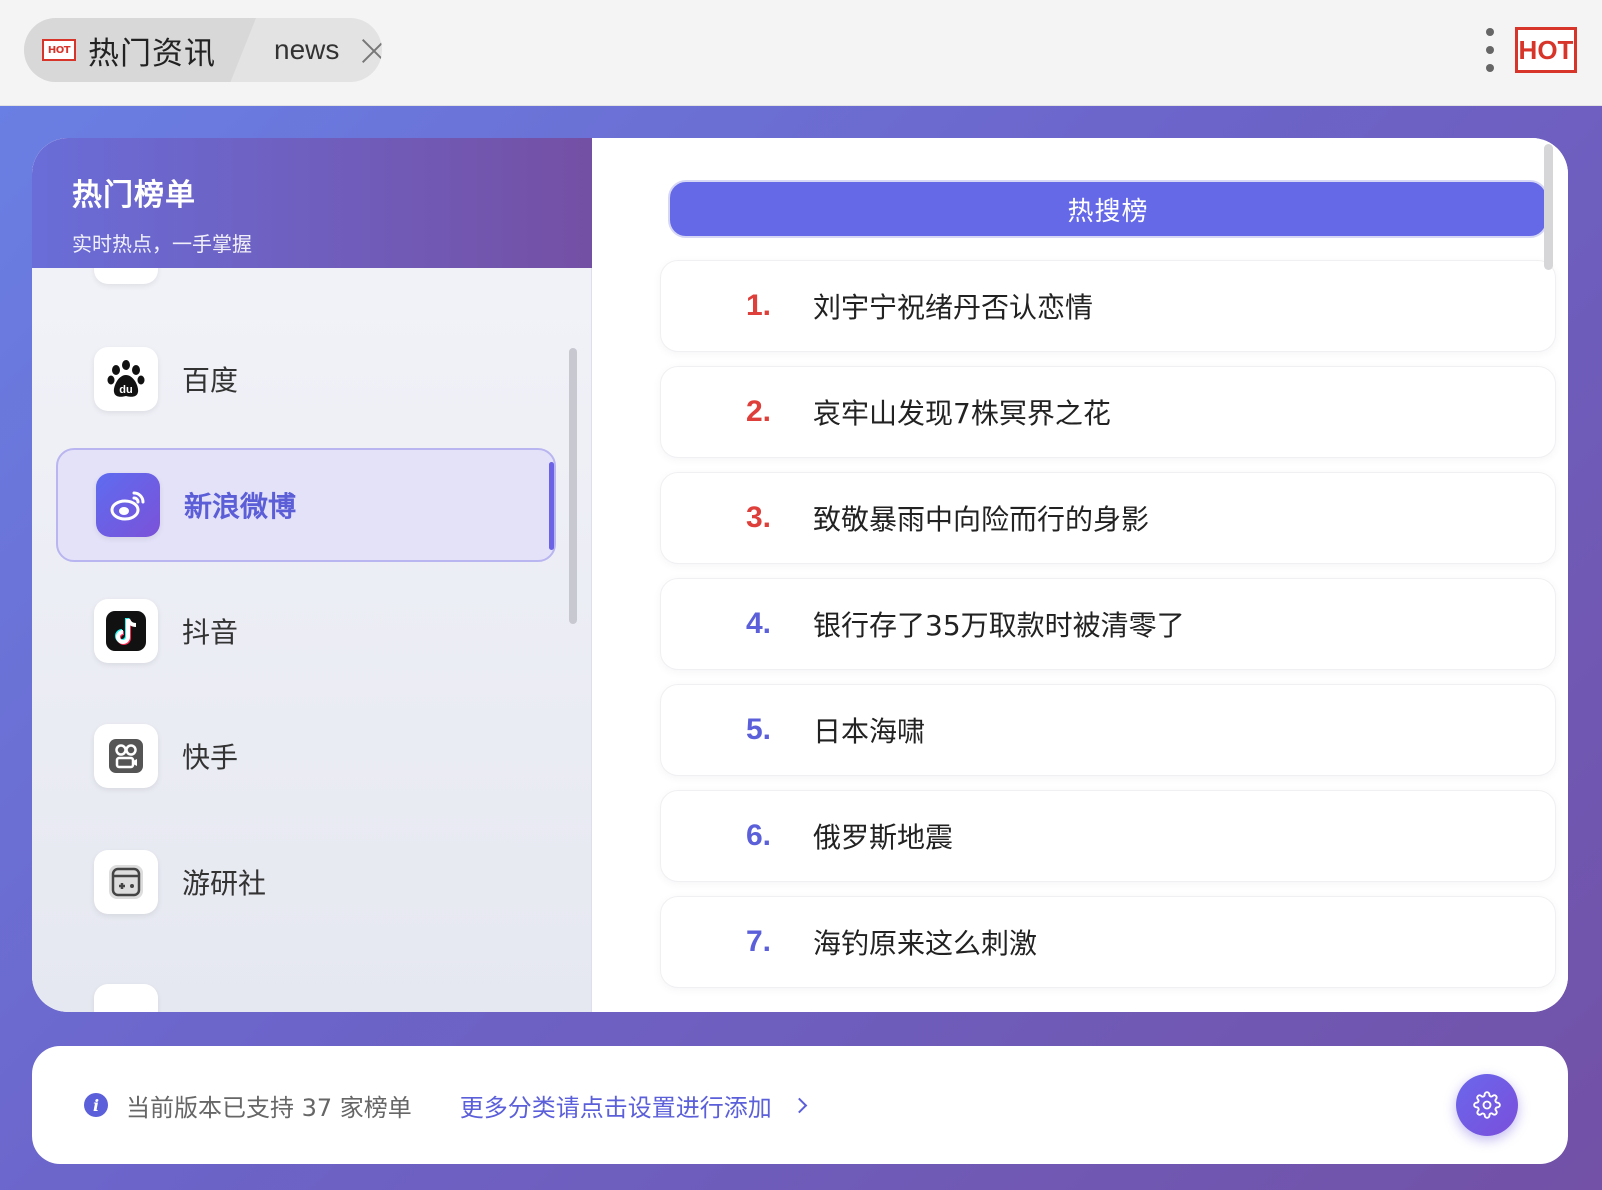 Image resolution: width=1602 pixels, height=1190 pixels. Describe the element at coordinates (758, 305) in the screenshot. I see `rank-number: 1.` at that location.